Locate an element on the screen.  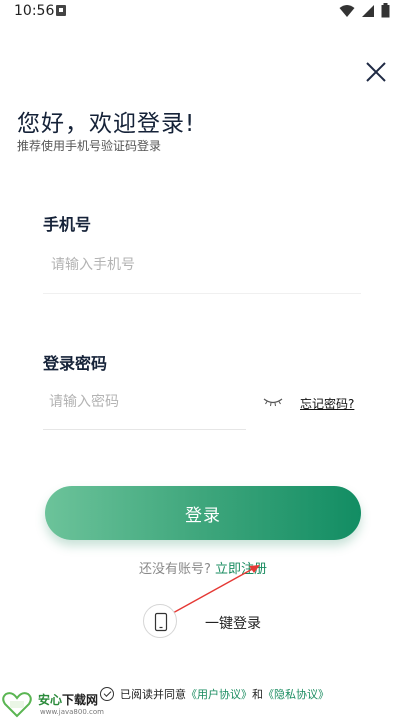
password-label: 登录密码 is located at coordinates (75, 363).